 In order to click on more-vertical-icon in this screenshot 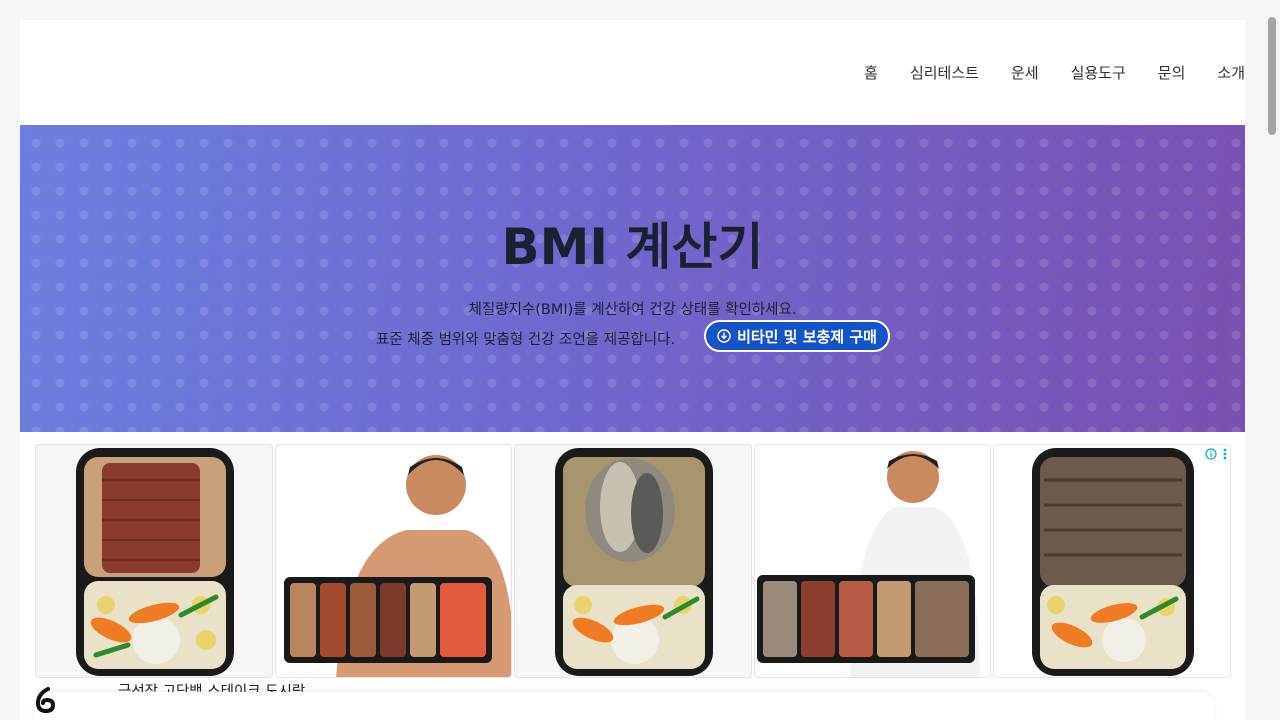, I will do `click(1225, 454)`.